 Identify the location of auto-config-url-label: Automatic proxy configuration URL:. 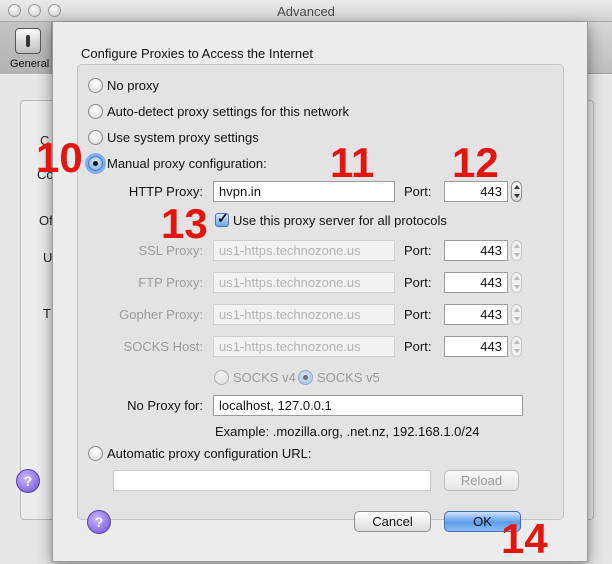
(209, 453).